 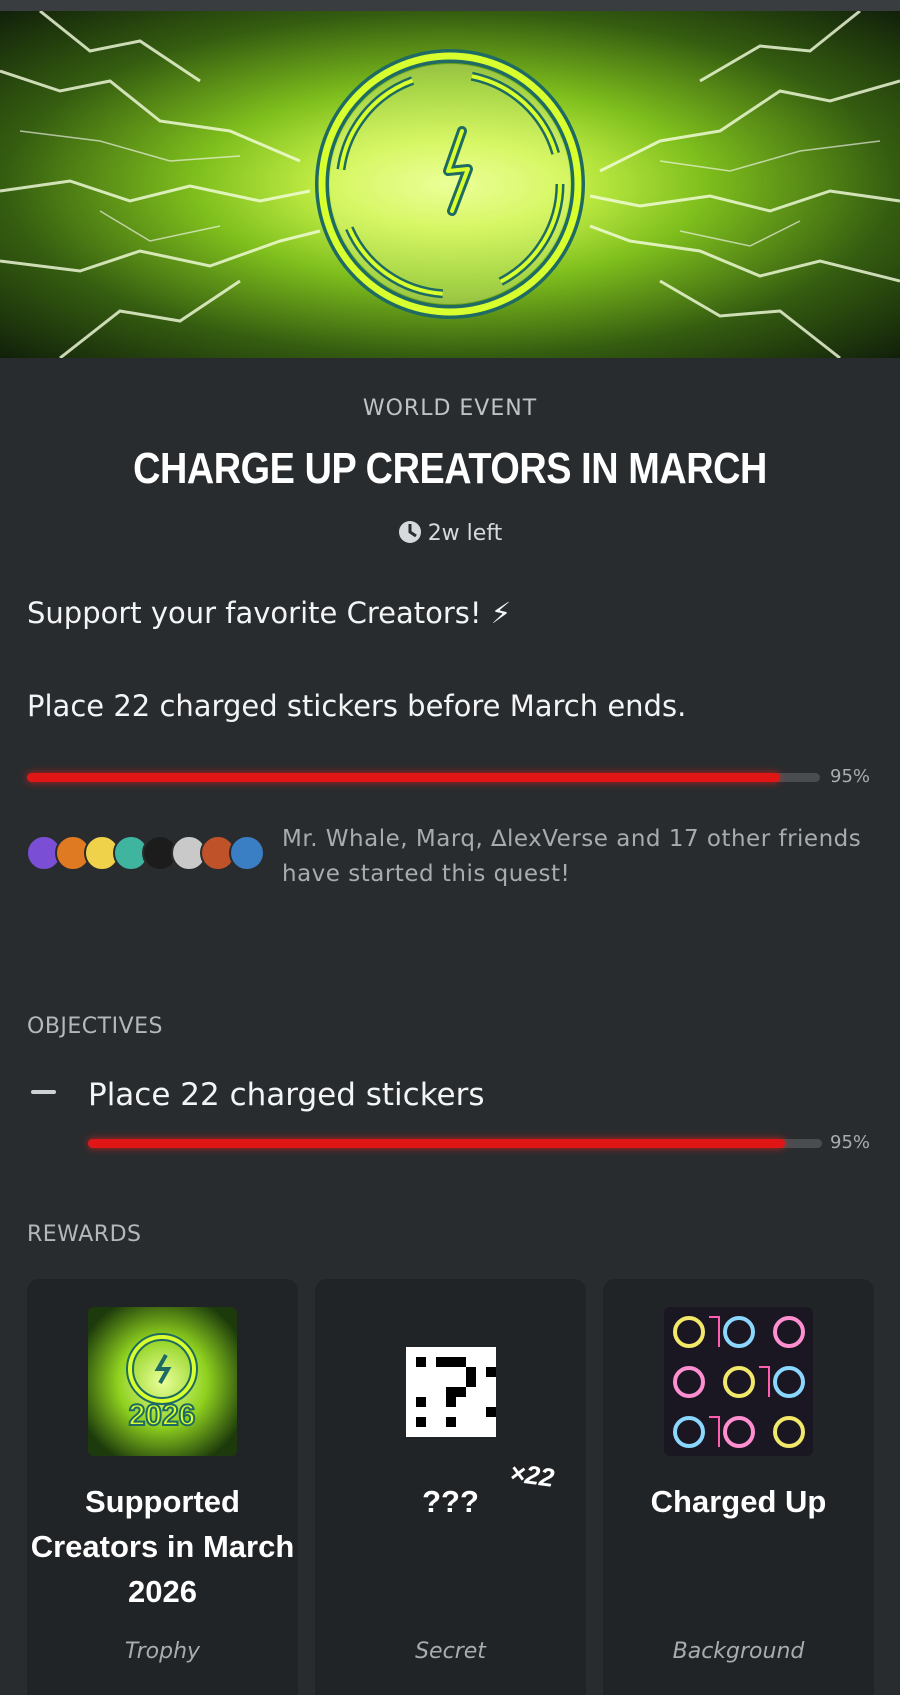 I want to click on time-remaining: 2w left, so click(x=450, y=533).